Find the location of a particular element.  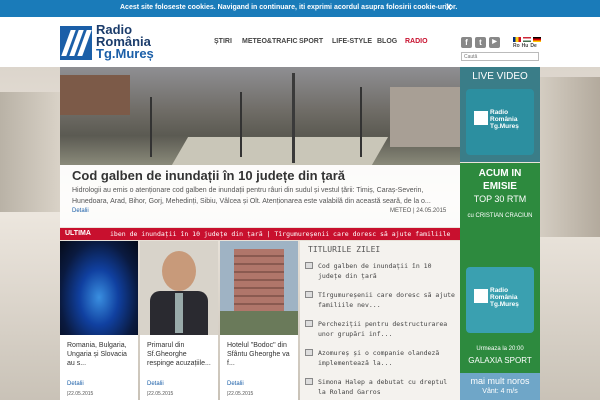

search-input is located at coordinates (500, 56).